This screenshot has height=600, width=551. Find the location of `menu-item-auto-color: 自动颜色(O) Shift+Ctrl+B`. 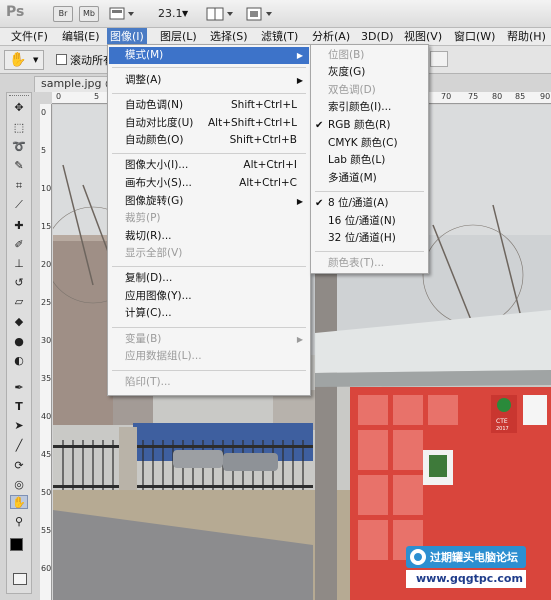

menu-item-auto-color: 自动颜色(O) Shift+Ctrl+B is located at coordinates (209, 140).